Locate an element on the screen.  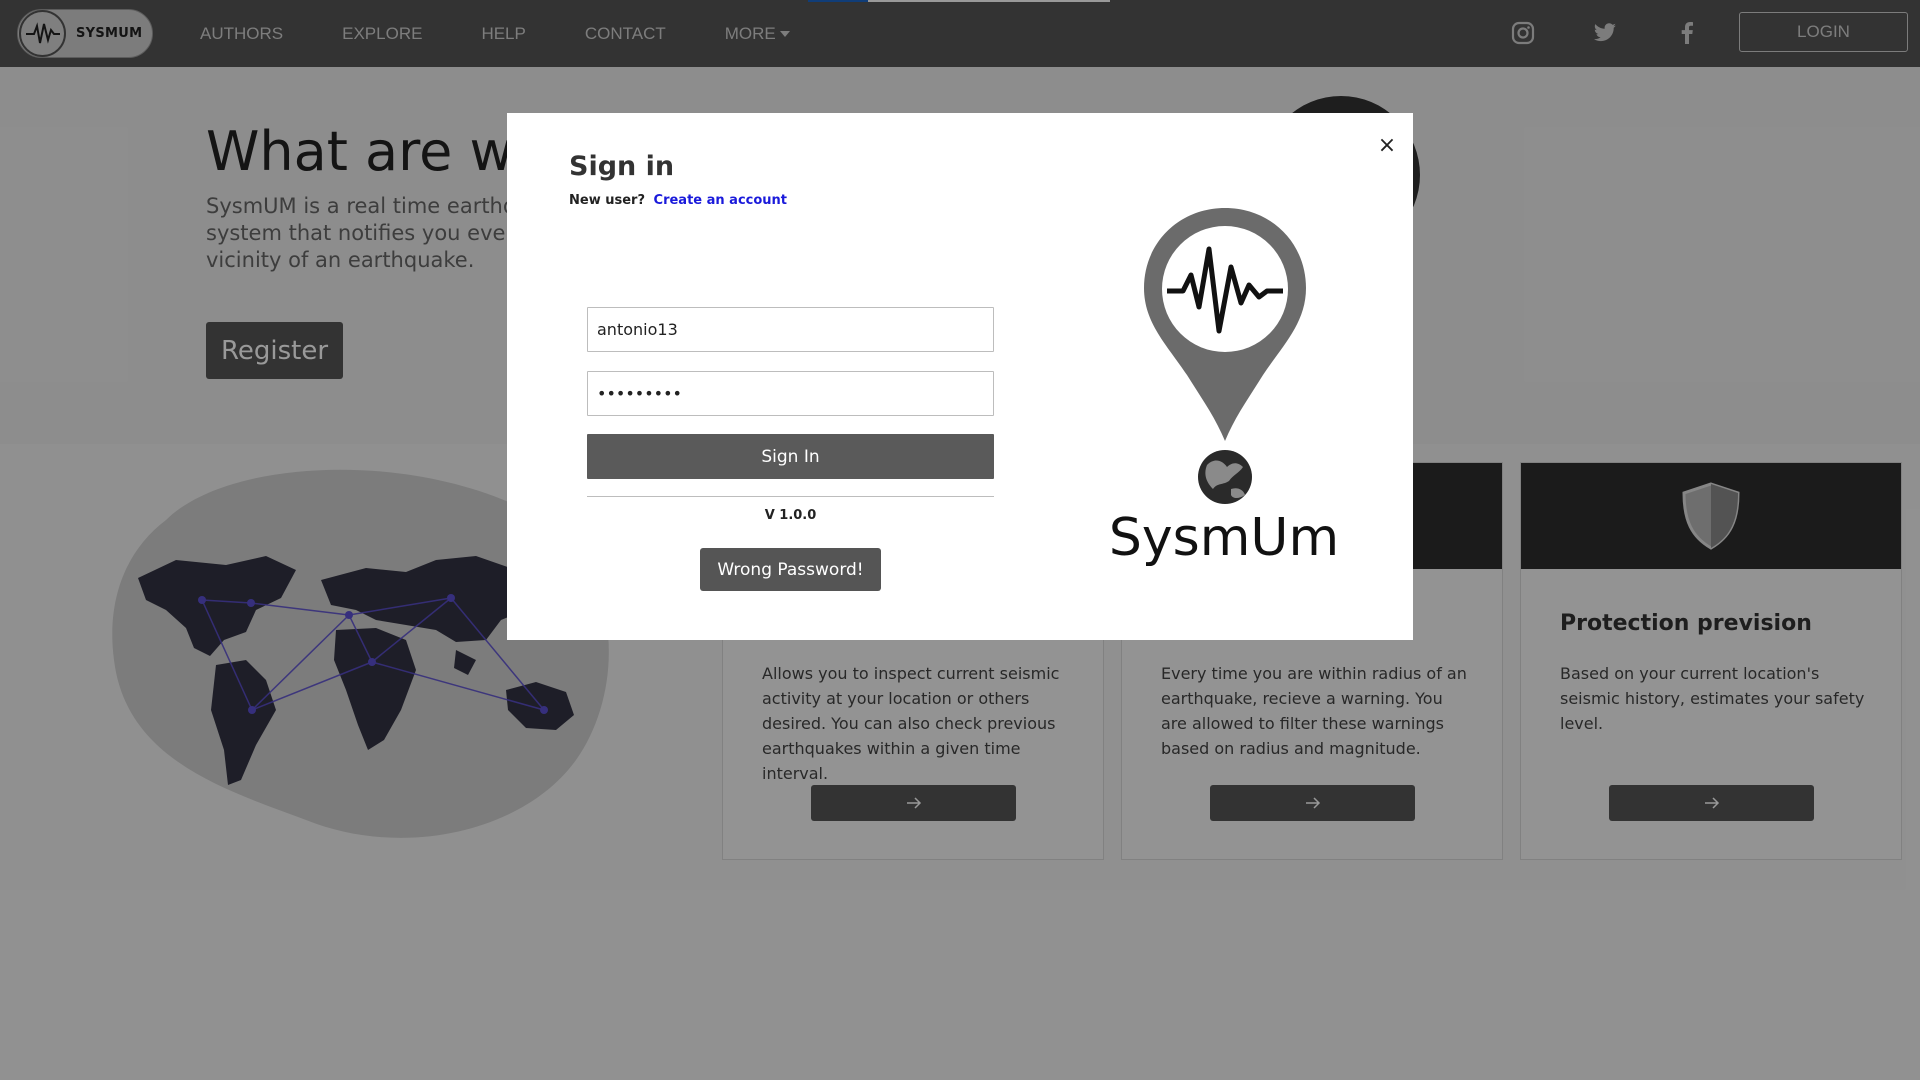
new-user-prompt: New user? Create an account is located at coordinates (678, 200).